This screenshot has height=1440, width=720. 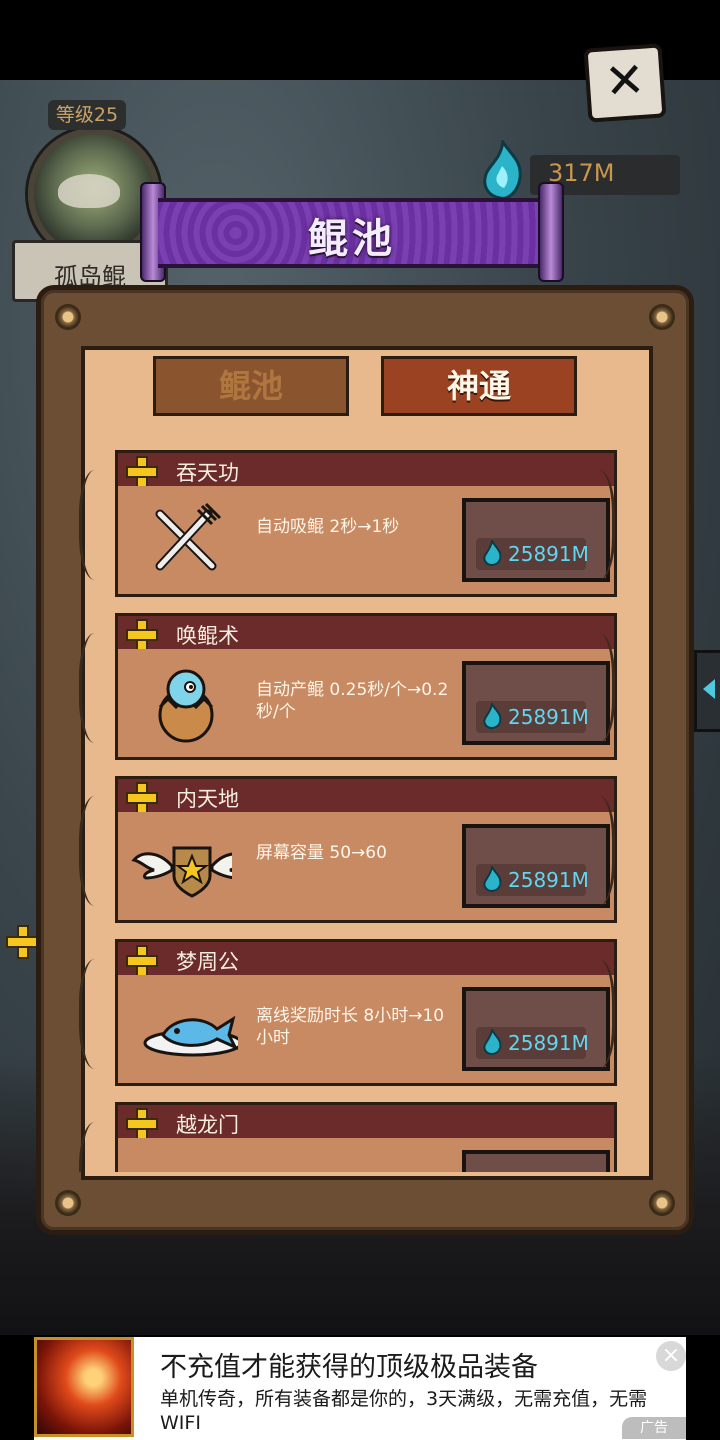 I want to click on level-badge: 等级25, so click(x=87, y=115).